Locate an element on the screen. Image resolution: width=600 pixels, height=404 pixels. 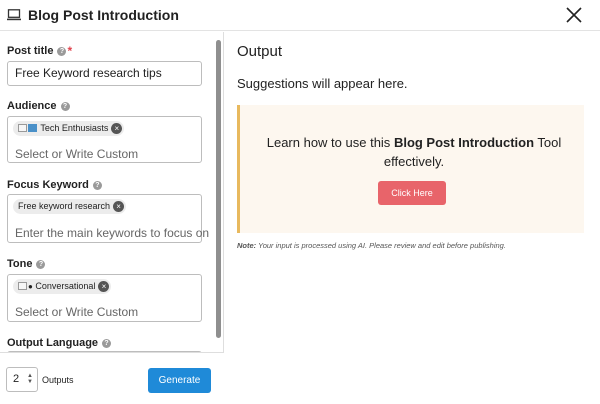
speech-bubble-icon: ● is located at coordinates (30, 286).